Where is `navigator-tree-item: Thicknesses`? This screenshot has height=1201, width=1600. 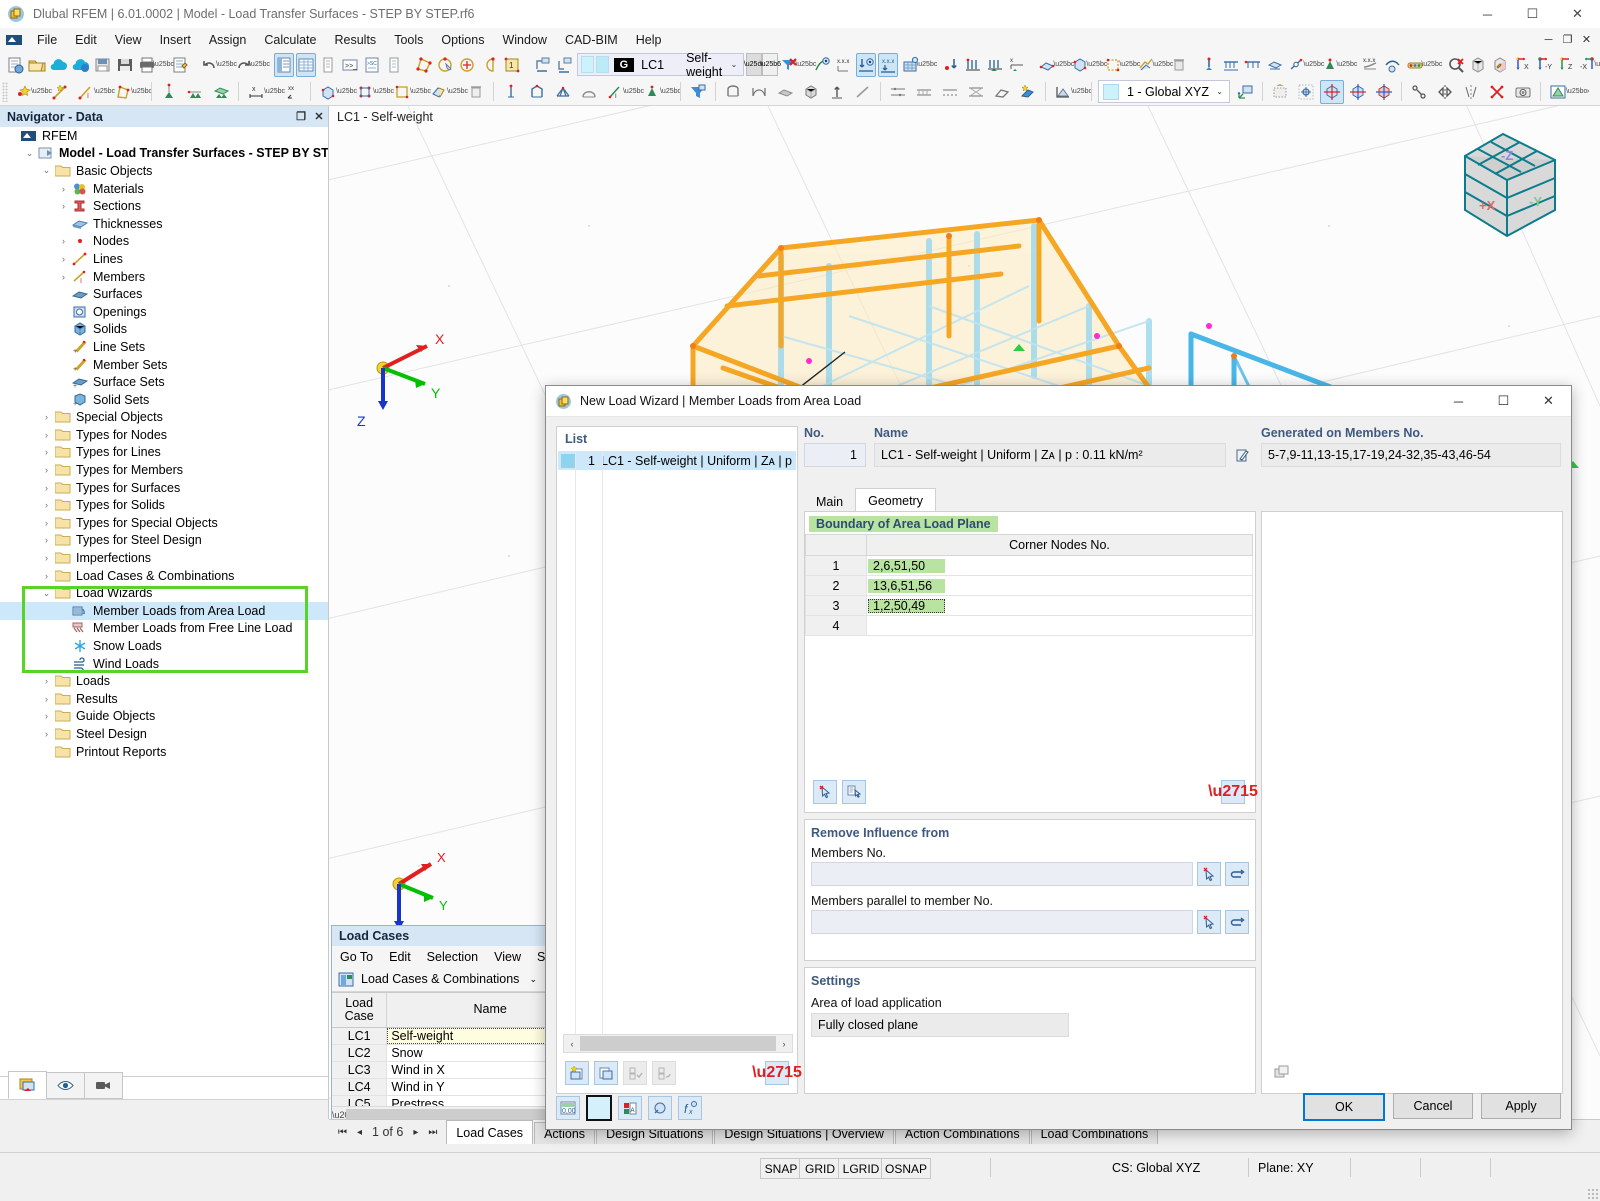 navigator-tree-item: Thicknesses is located at coordinates (164, 224).